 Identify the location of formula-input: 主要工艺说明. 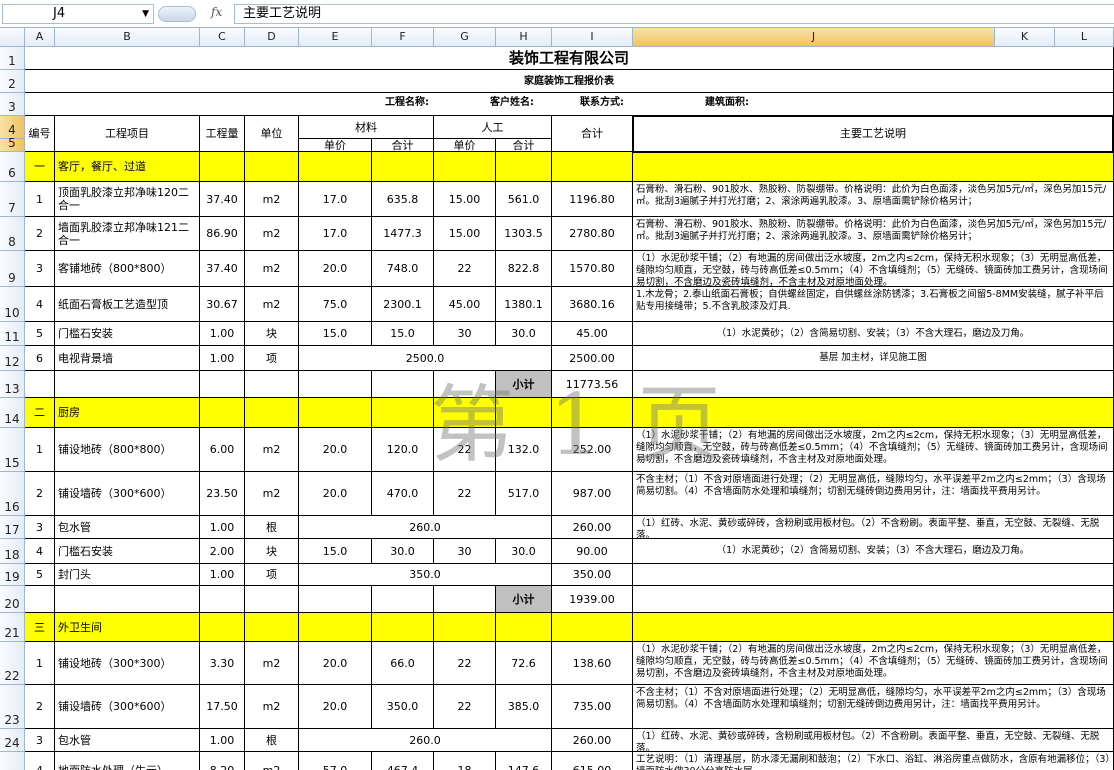
(674, 14).